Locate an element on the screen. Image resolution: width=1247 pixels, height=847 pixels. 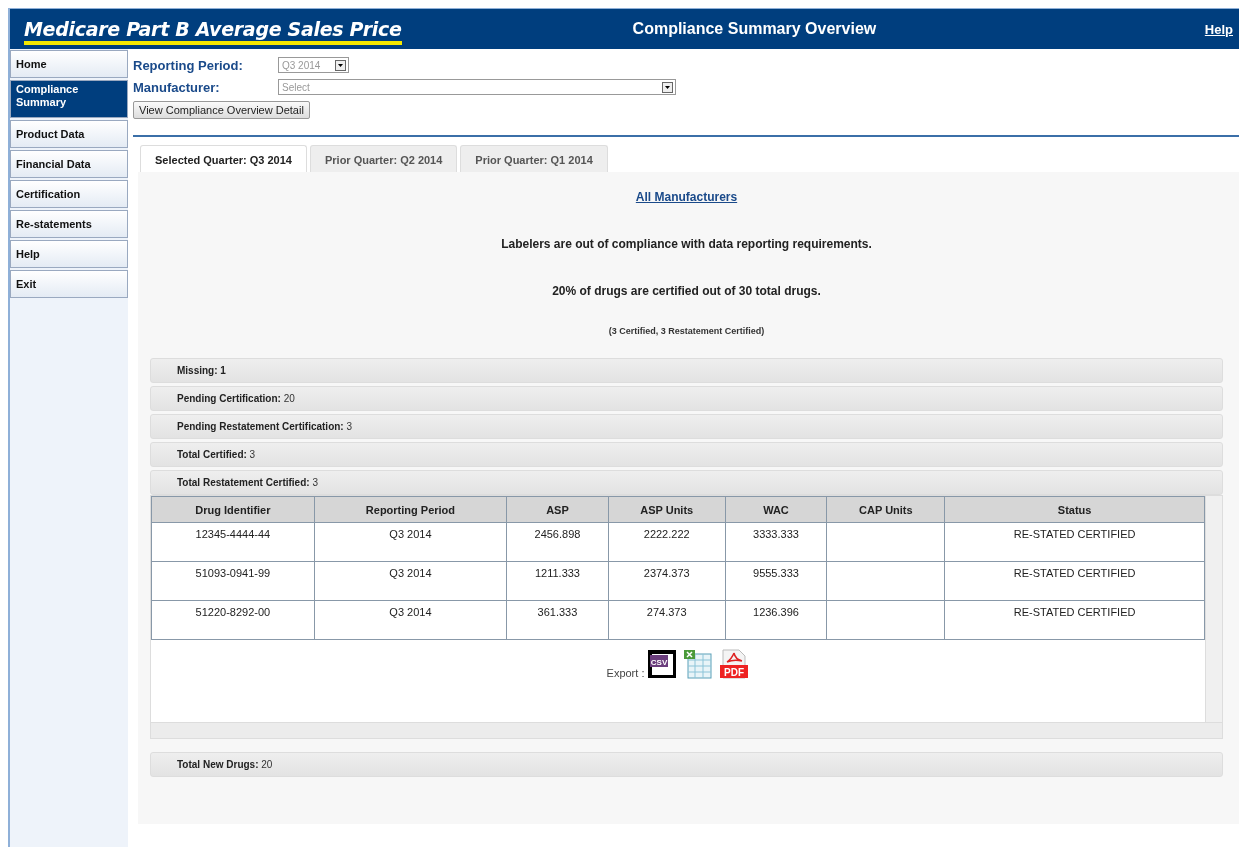
table-cell: 1236.396 is located at coordinates (776, 620).